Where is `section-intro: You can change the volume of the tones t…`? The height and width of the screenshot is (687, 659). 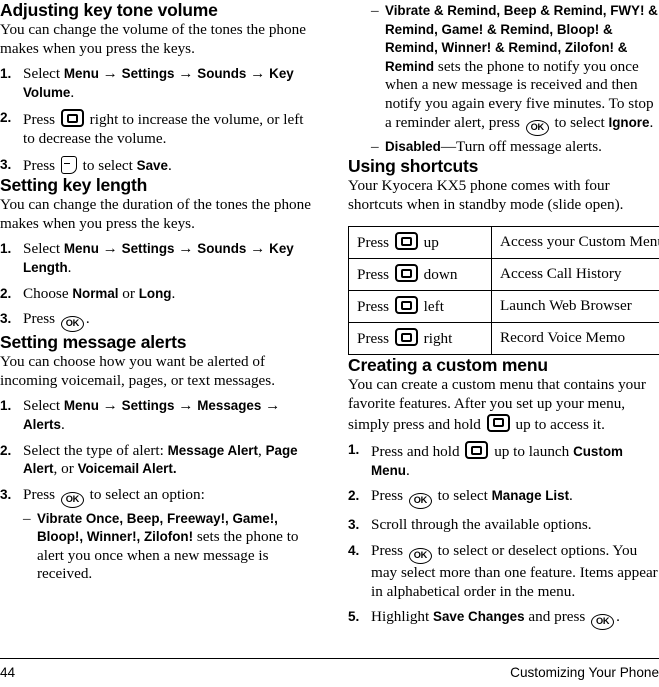
section-intro: You can change the volume of the tones t… is located at coordinates (153, 39).